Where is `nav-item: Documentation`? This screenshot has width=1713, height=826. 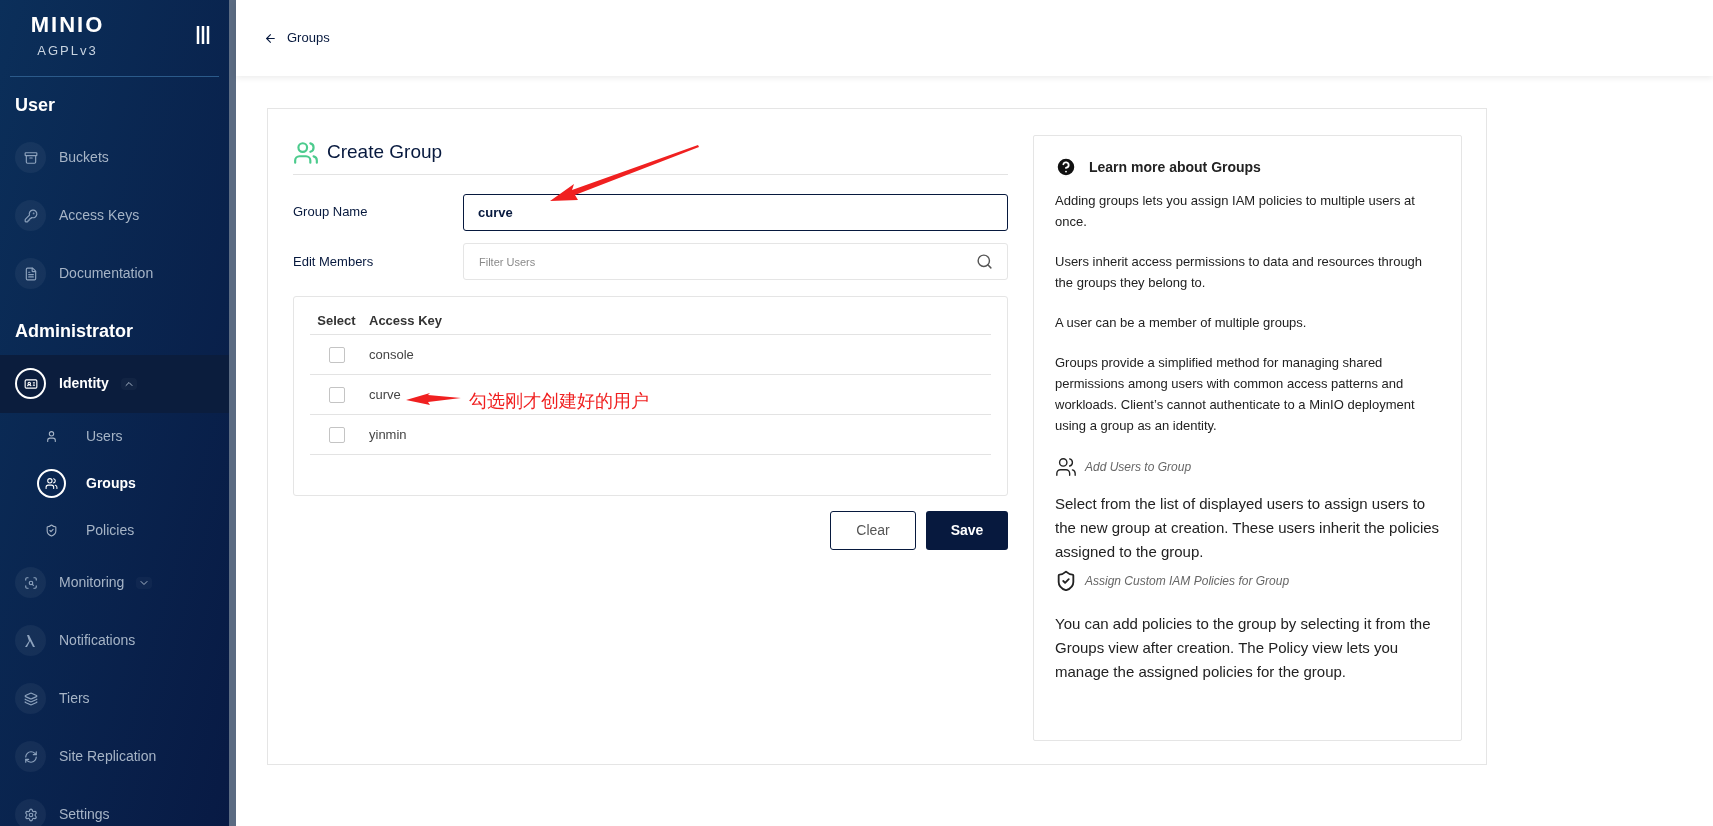
nav-item: Documentation is located at coordinates (114, 273).